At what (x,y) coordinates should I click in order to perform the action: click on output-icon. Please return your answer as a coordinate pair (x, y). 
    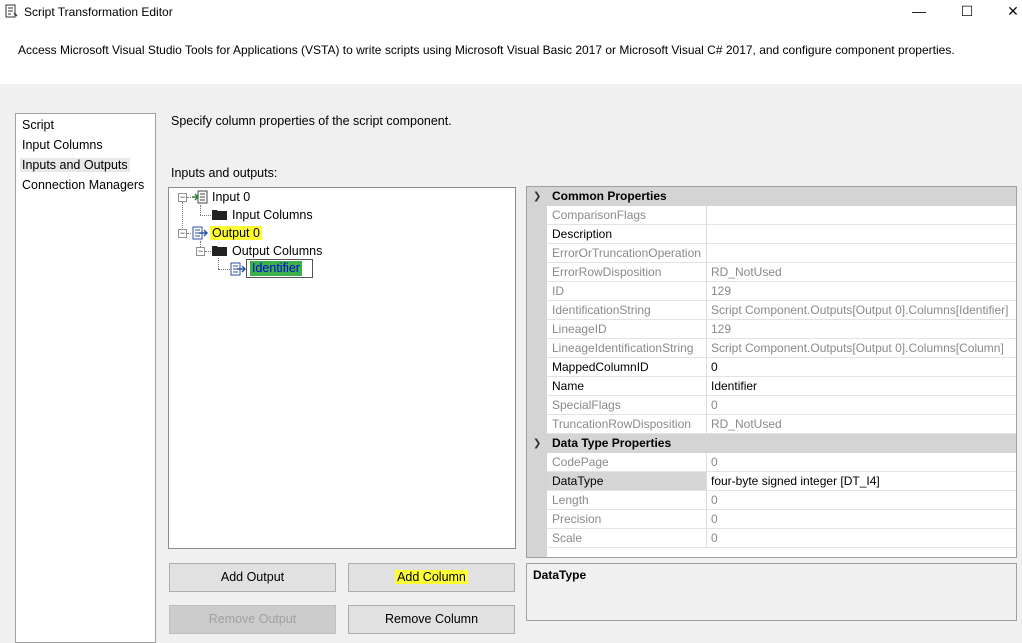
    Looking at the image, I should click on (200, 233).